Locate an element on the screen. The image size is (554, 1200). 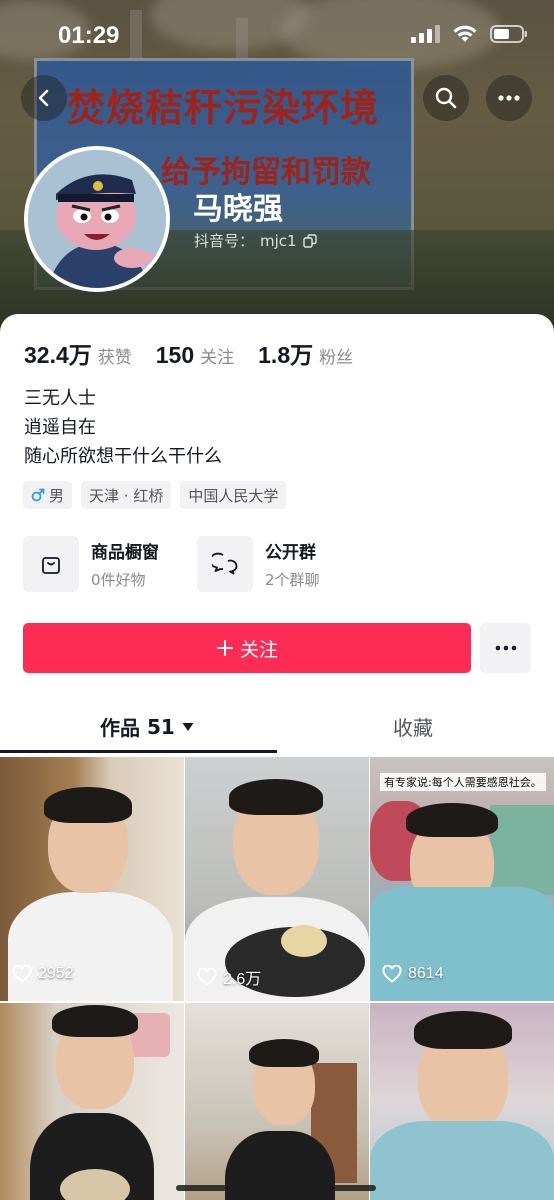
video-likes: 2.6万 is located at coordinates (229, 977).